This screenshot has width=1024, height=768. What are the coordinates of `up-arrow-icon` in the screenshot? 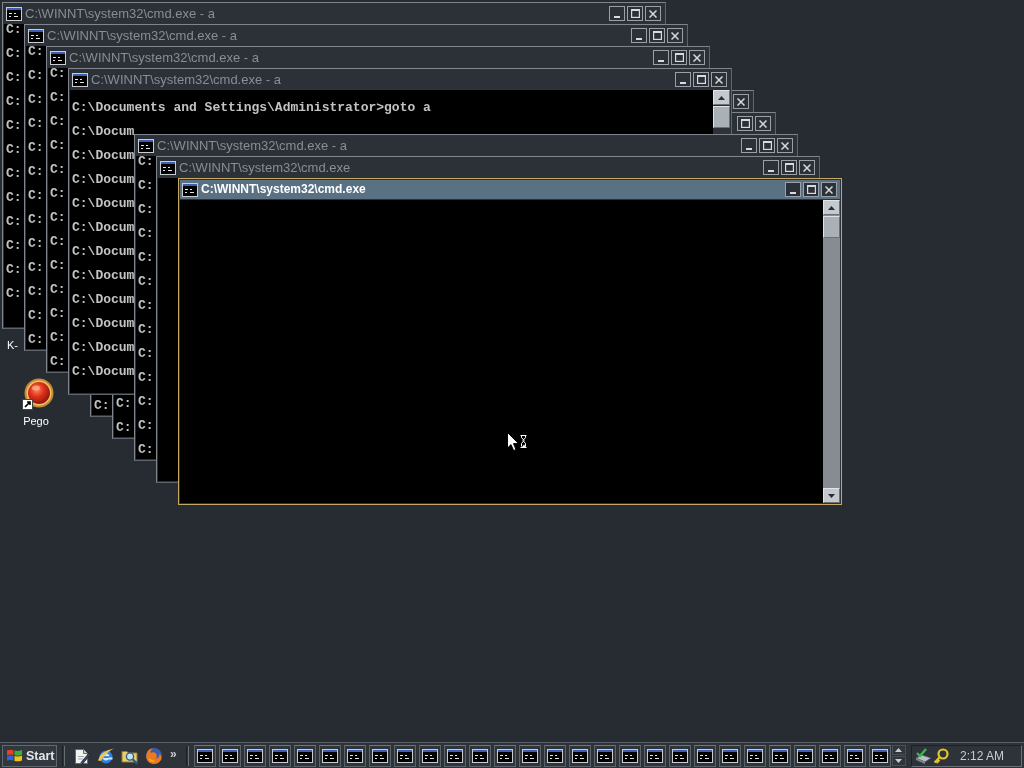 It's located at (831, 207).